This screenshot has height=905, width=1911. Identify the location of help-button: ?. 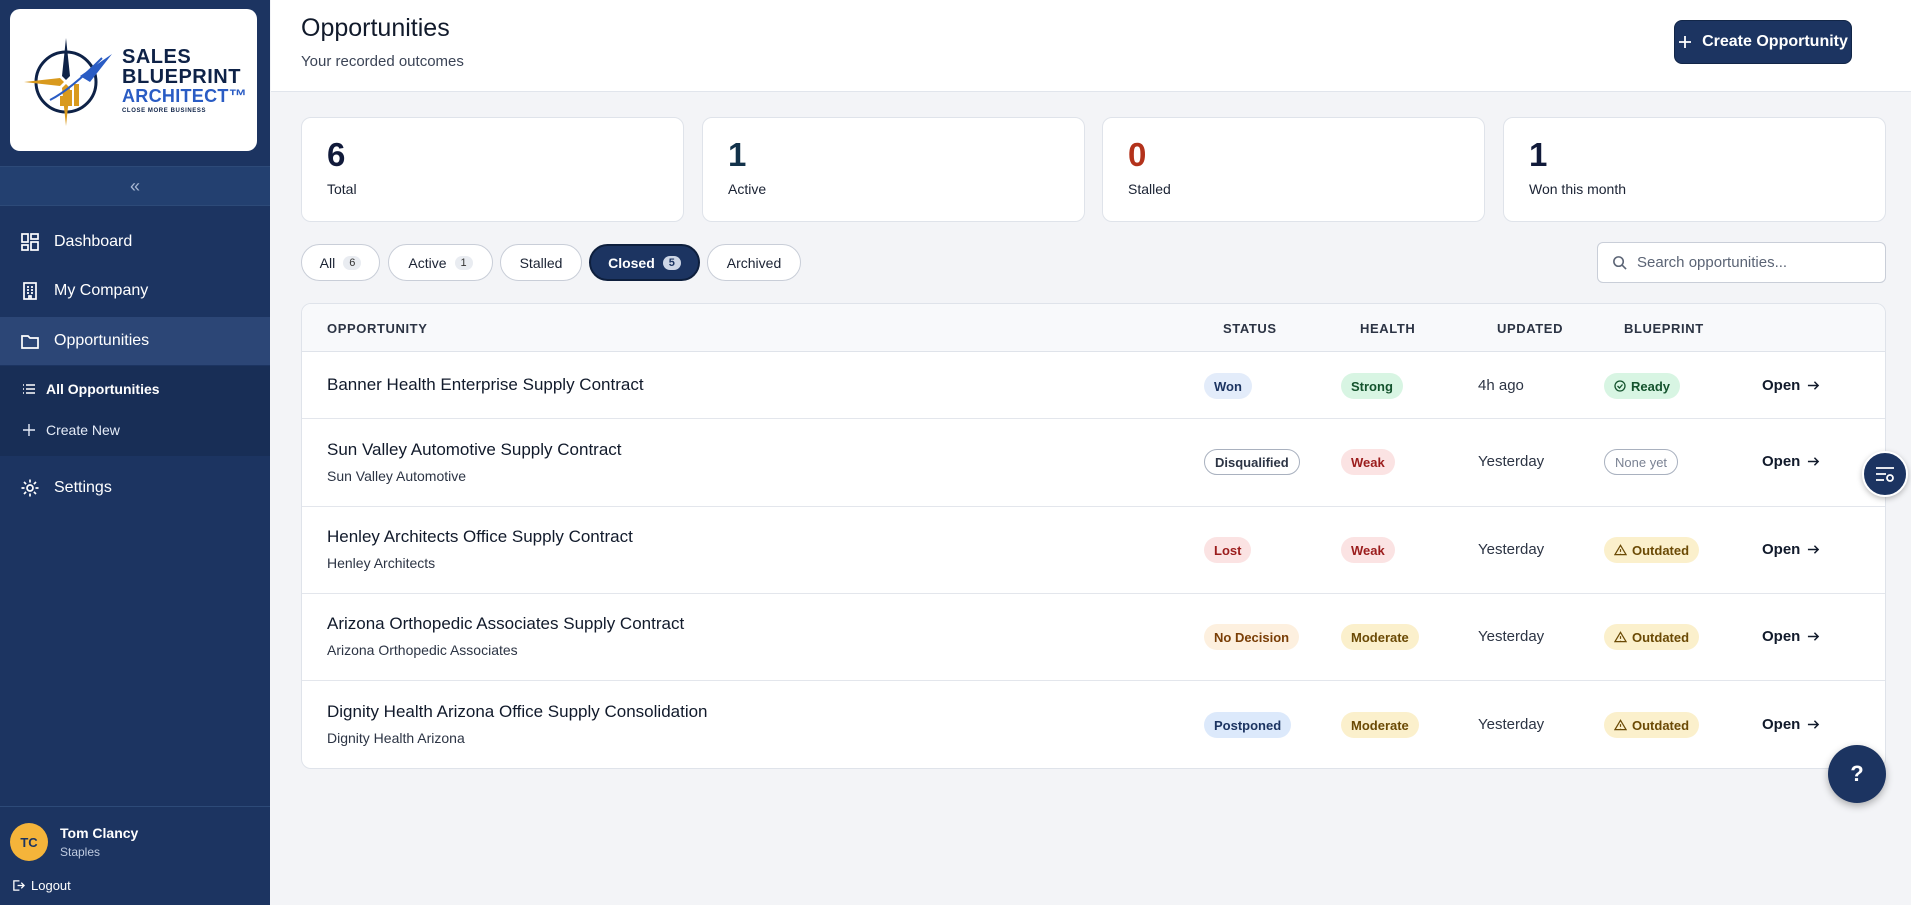
(1857, 774).